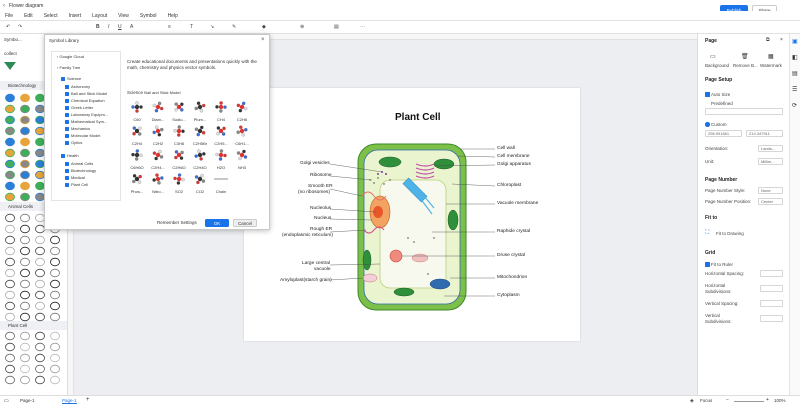 This screenshot has width=800, height=405. I want to click on add-page-icon: +, so click(88, 400).